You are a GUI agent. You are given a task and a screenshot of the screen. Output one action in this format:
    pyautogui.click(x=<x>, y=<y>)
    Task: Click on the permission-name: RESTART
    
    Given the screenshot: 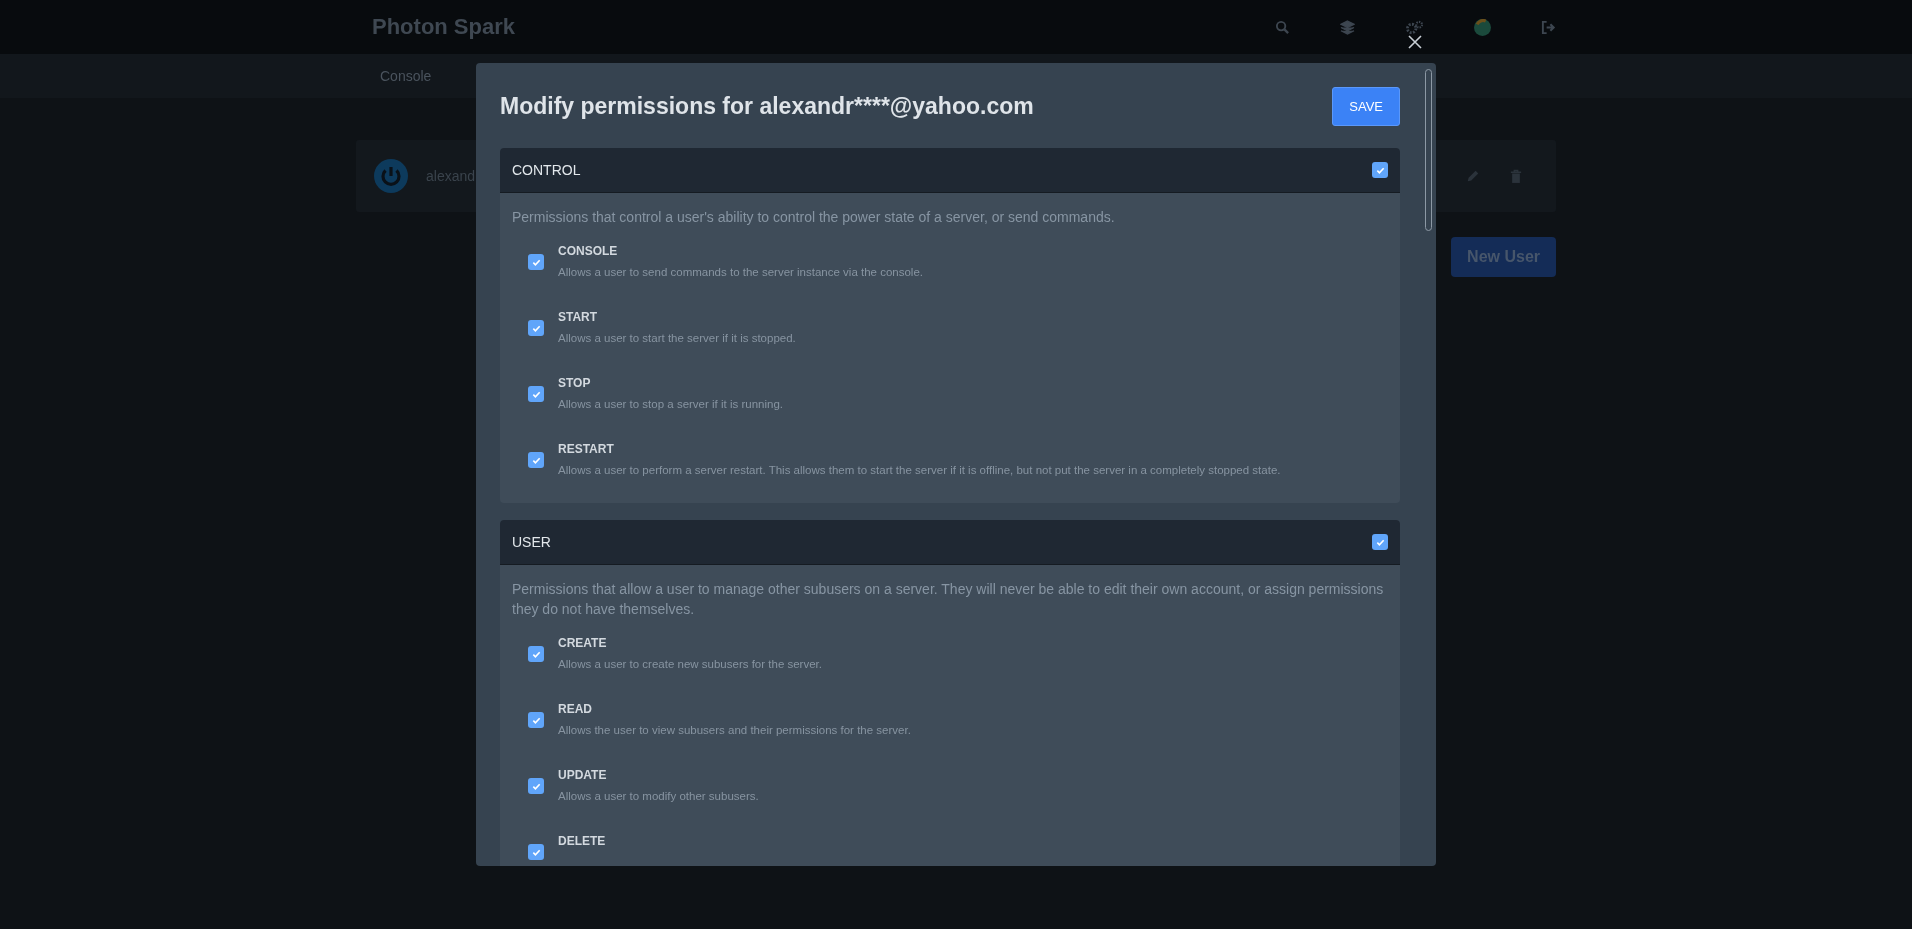 What is the action you would take?
    pyautogui.click(x=586, y=449)
    